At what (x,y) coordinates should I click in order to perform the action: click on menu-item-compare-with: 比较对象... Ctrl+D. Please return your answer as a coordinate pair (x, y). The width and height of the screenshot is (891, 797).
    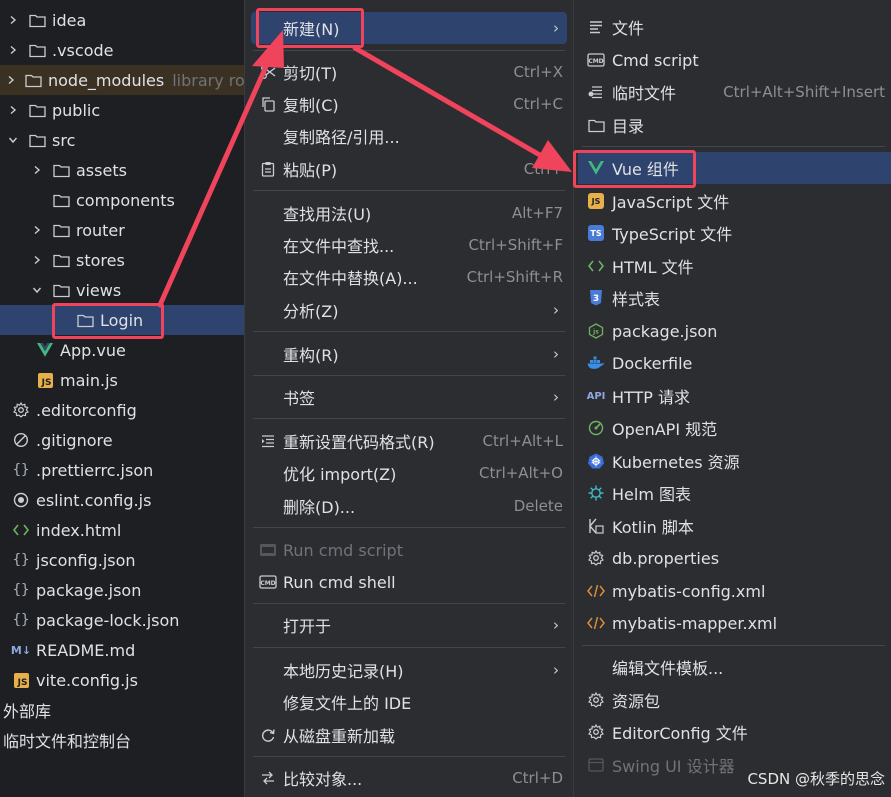
    Looking at the image, I should click on (409, 778).